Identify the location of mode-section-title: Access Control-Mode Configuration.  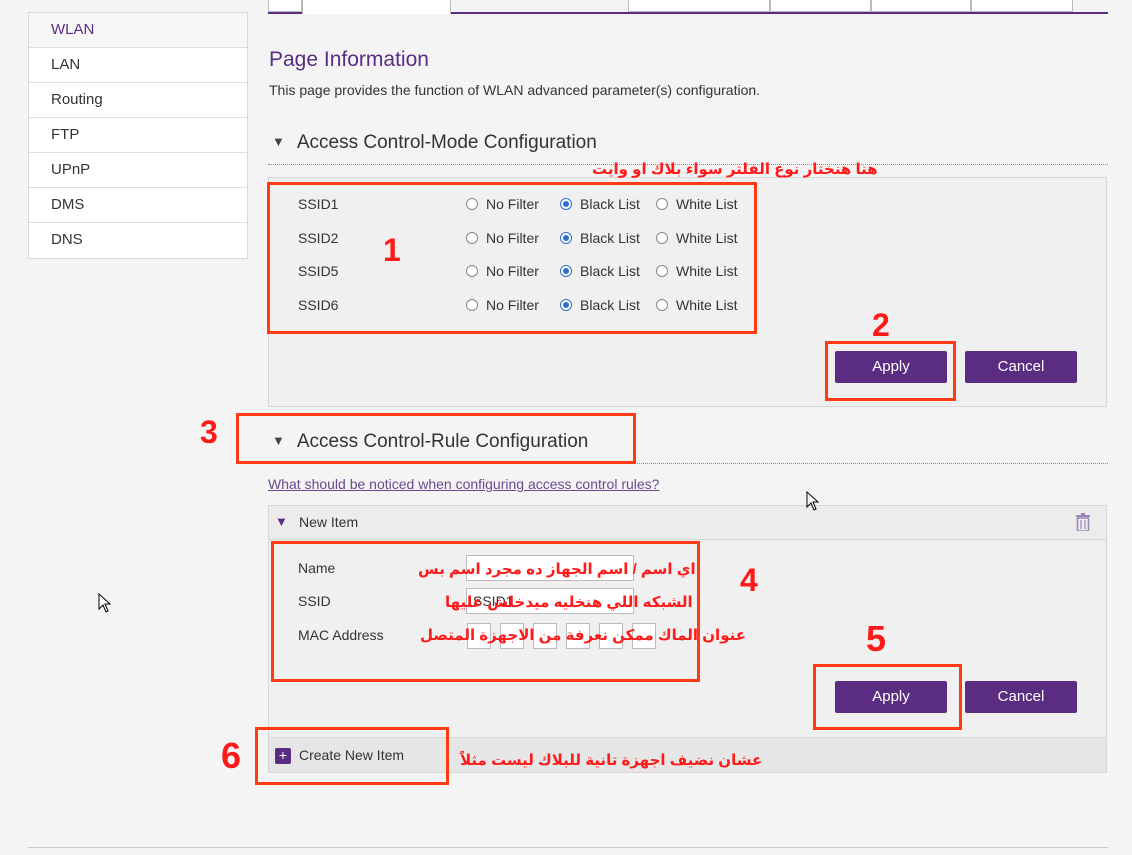
(446, 142).